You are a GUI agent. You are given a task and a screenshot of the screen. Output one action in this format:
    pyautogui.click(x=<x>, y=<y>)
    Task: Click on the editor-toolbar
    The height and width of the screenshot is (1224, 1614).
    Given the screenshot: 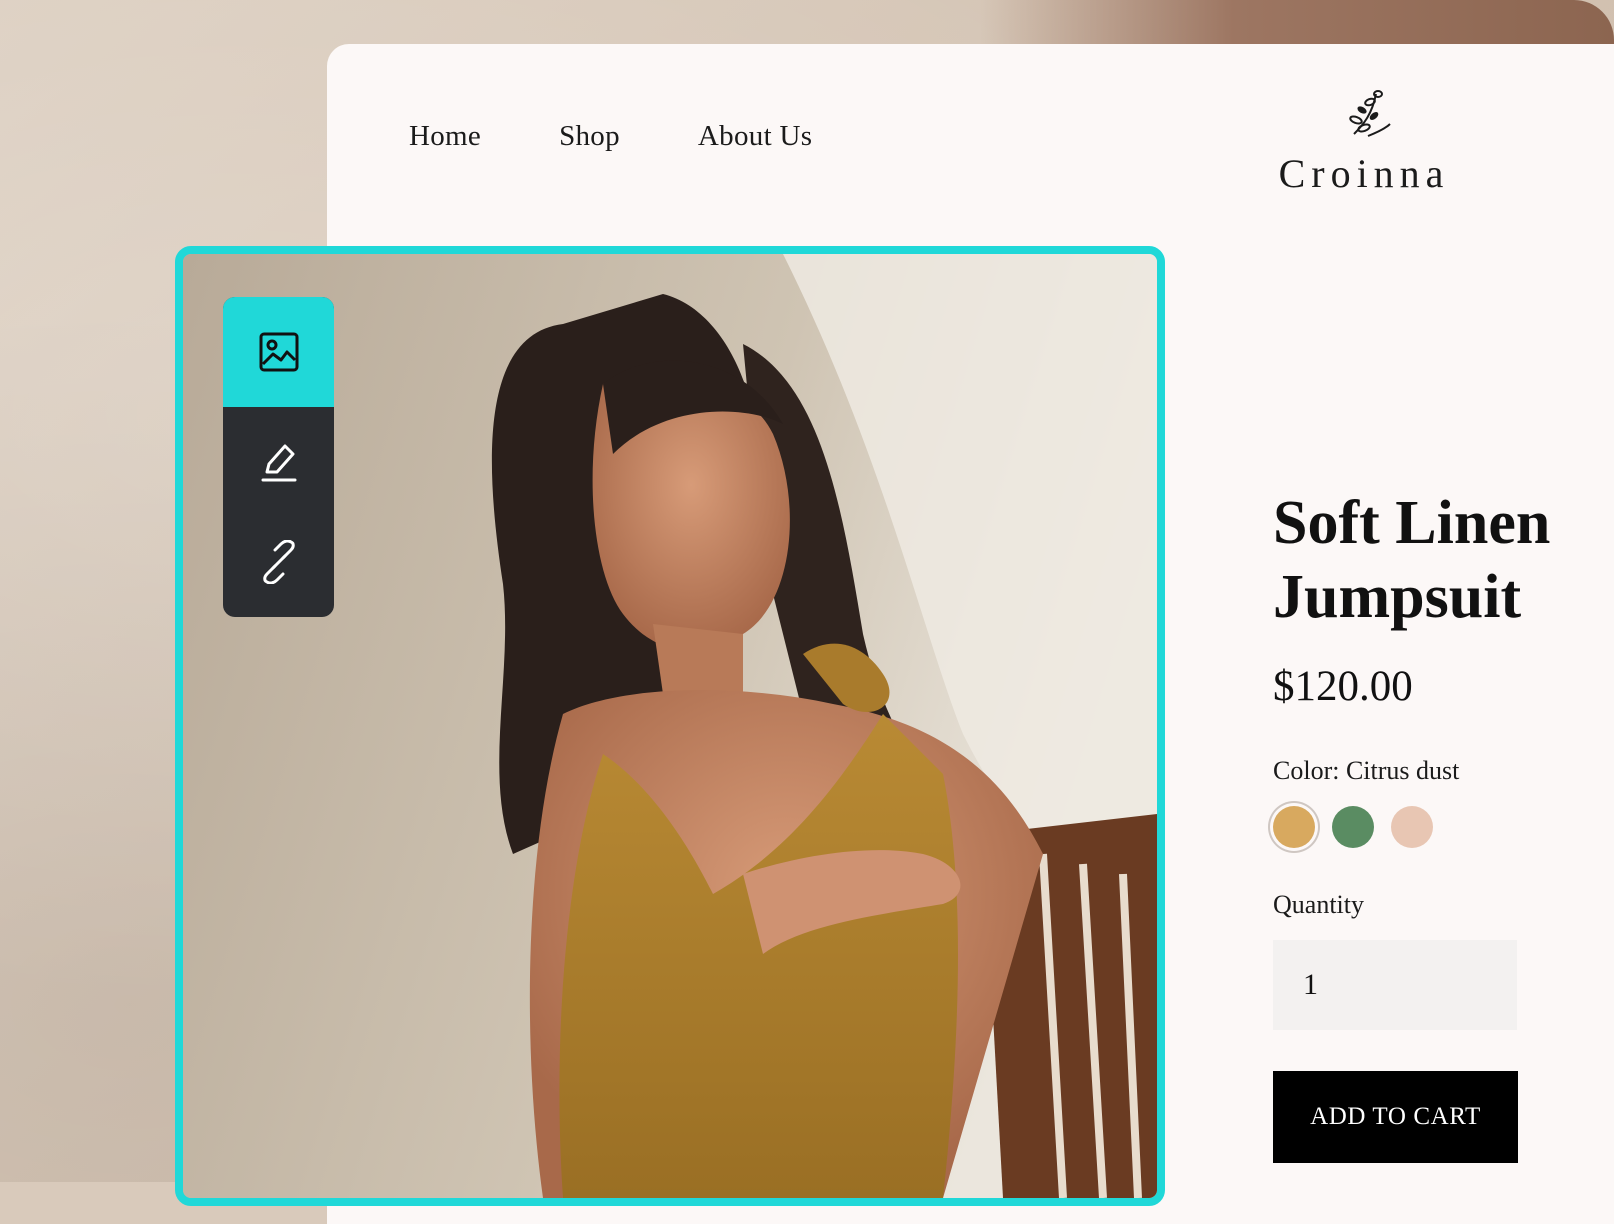 What is the action you would take?
    pyautogui.click(x=278, y=457)
    